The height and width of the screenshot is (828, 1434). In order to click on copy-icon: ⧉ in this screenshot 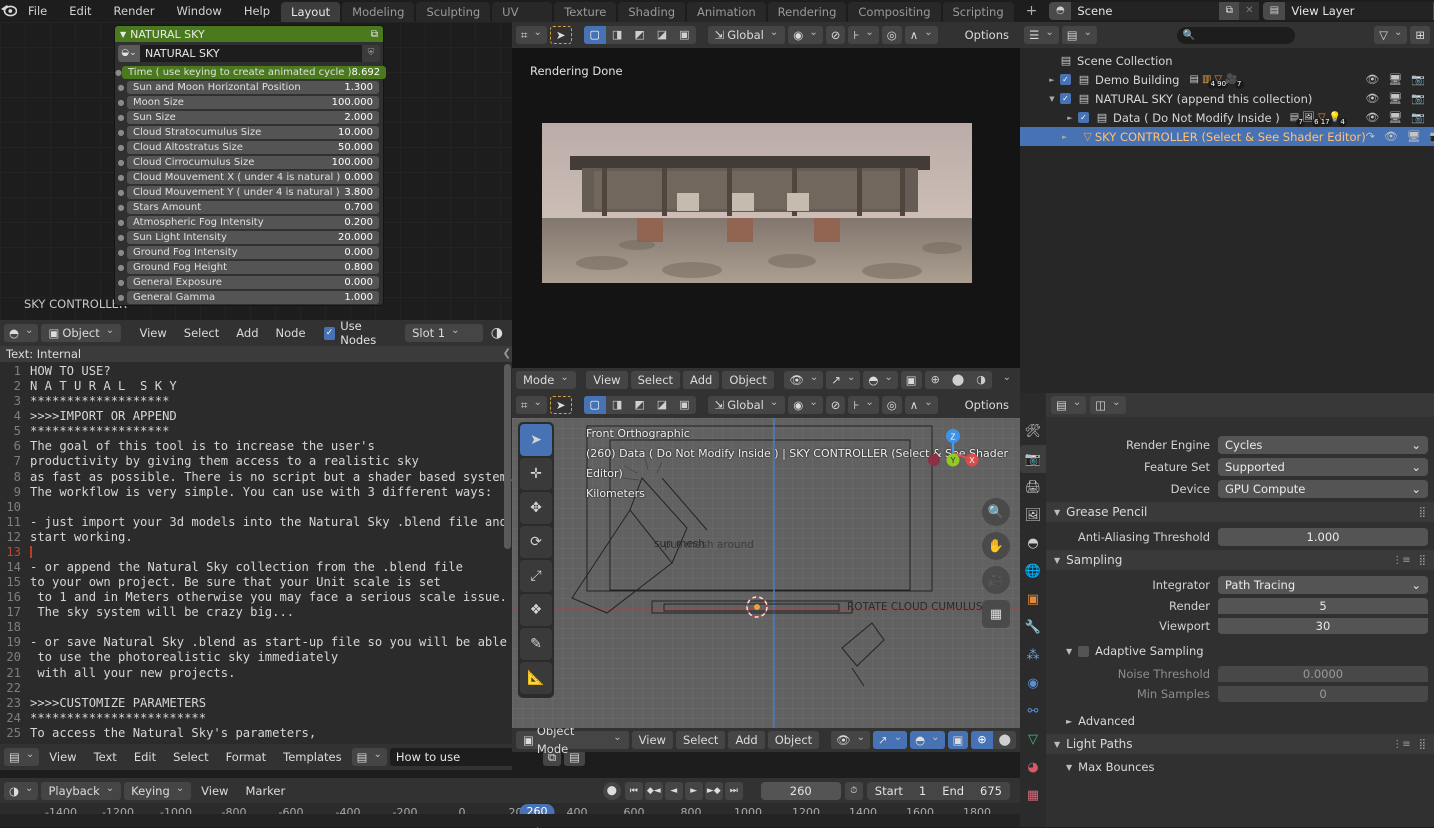, I will do `click(374, 34)`.